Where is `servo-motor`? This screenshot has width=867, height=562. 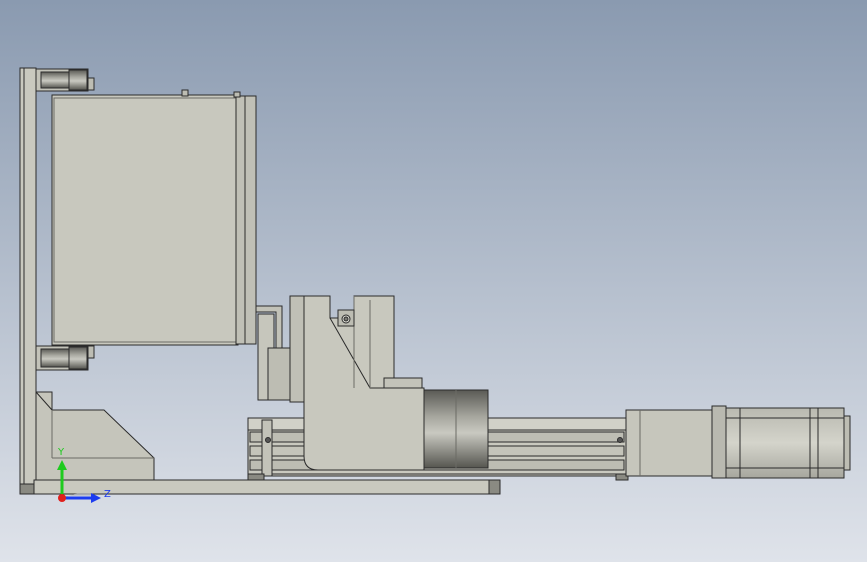 servo-motor is located at coordinates (781, 442).